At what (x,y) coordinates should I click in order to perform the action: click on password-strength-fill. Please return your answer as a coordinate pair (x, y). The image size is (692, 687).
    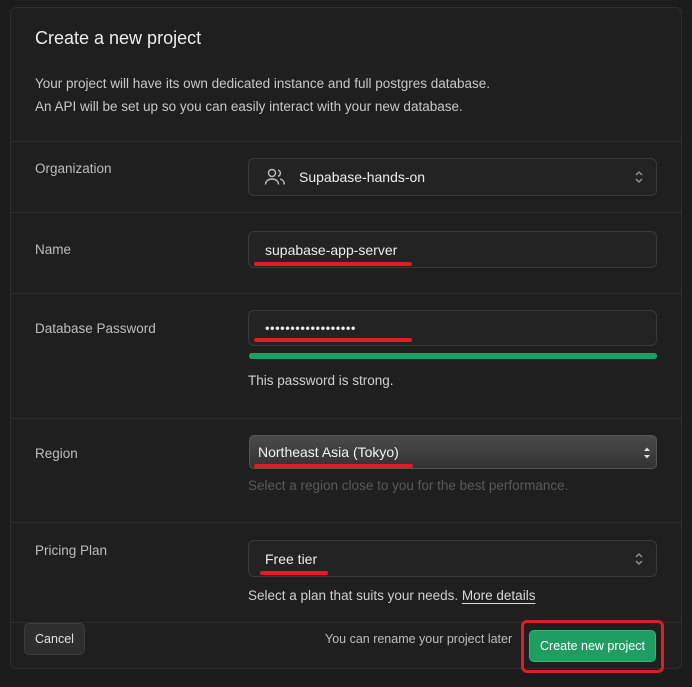
    Looking at the image, I should click on (453, 356).